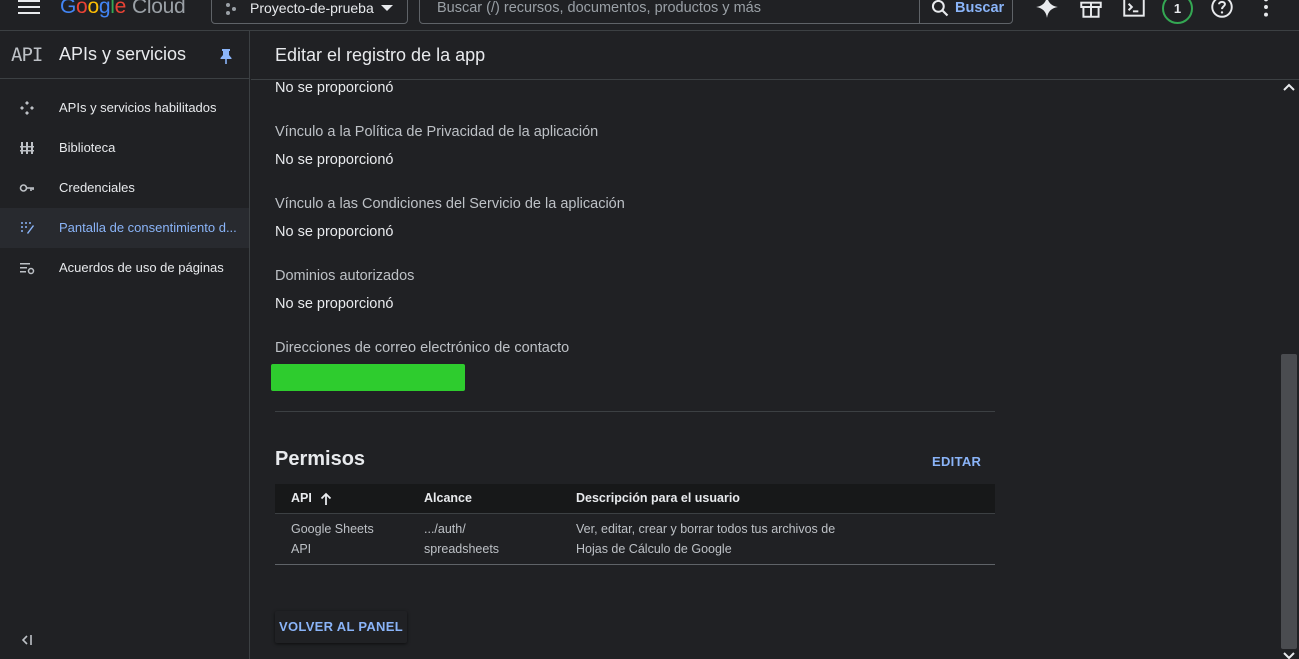 This screenshot has height=659, width=1299. I want to click on back-to-dashboard-button: VOLVER AL PANEL, so click(341, 627).